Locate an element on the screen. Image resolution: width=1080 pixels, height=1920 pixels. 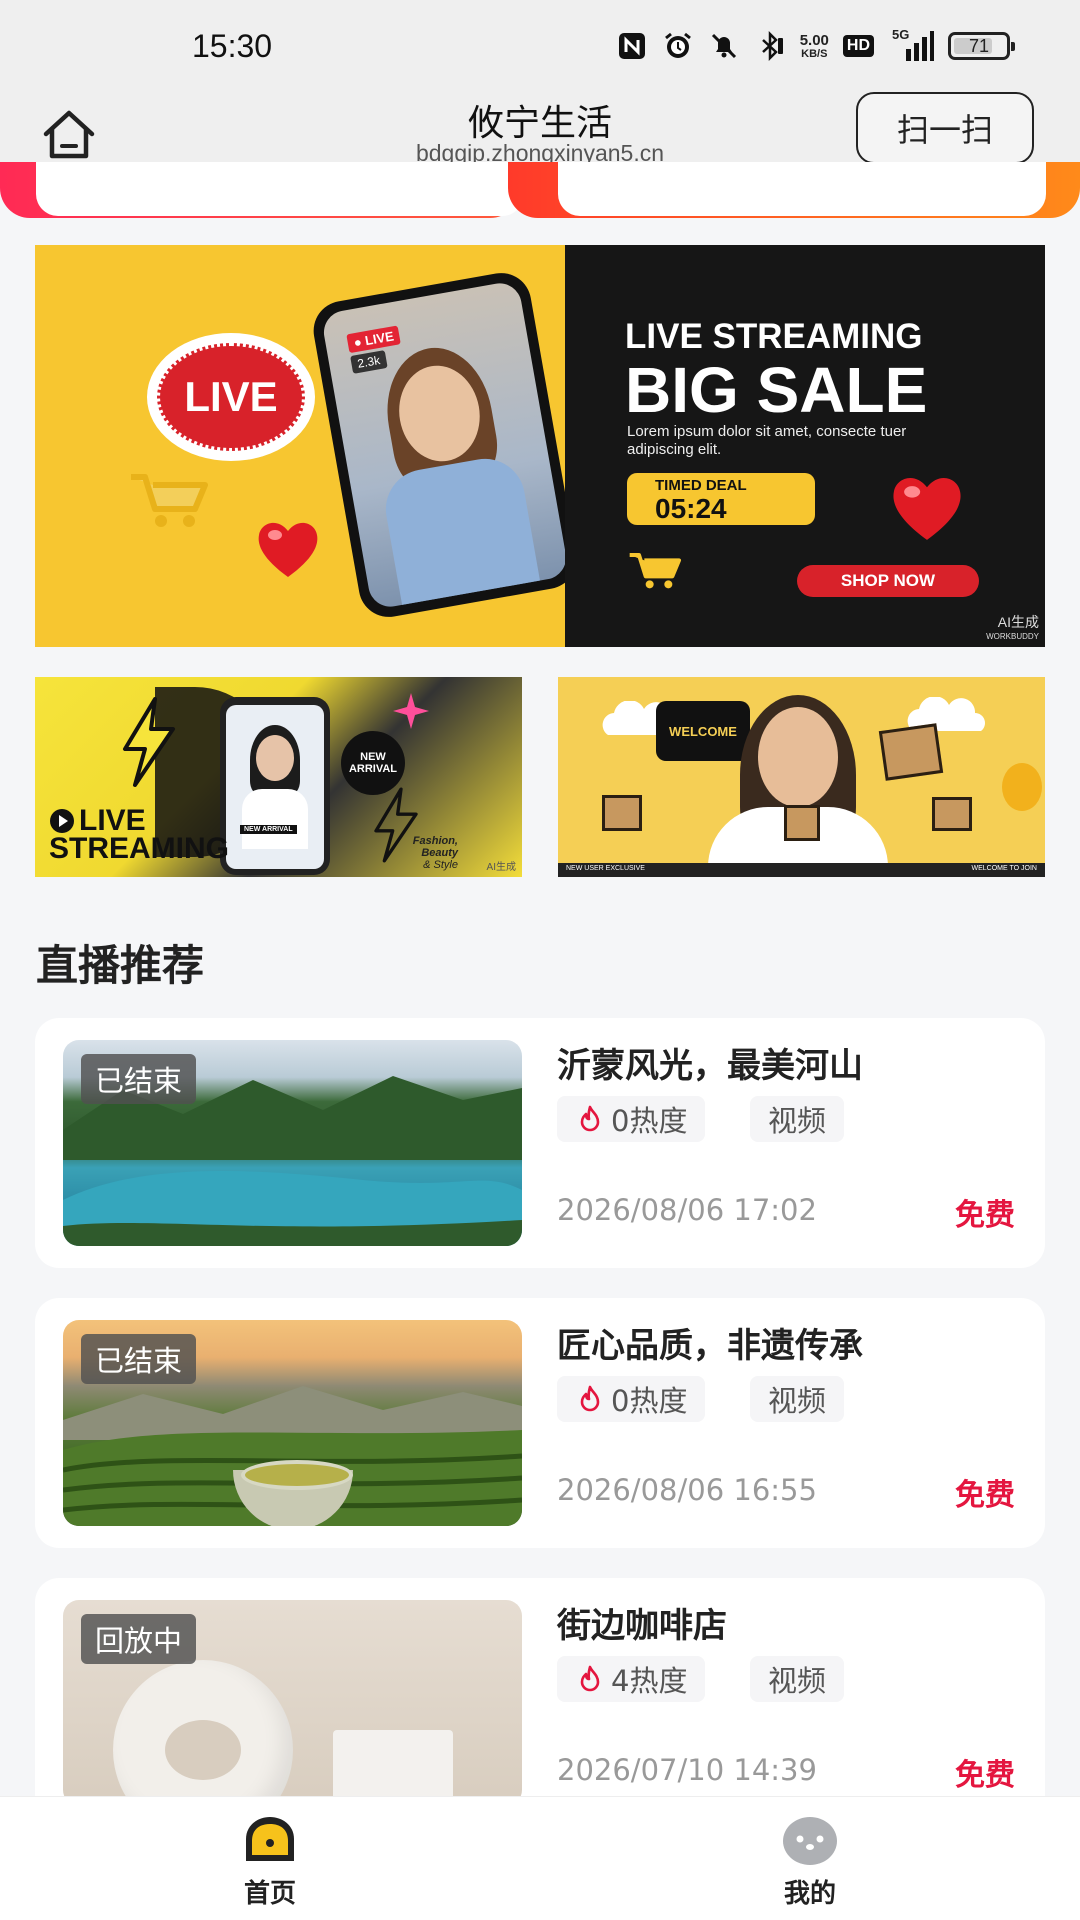
home-tab-icon is located at coordinates (270, 1839).